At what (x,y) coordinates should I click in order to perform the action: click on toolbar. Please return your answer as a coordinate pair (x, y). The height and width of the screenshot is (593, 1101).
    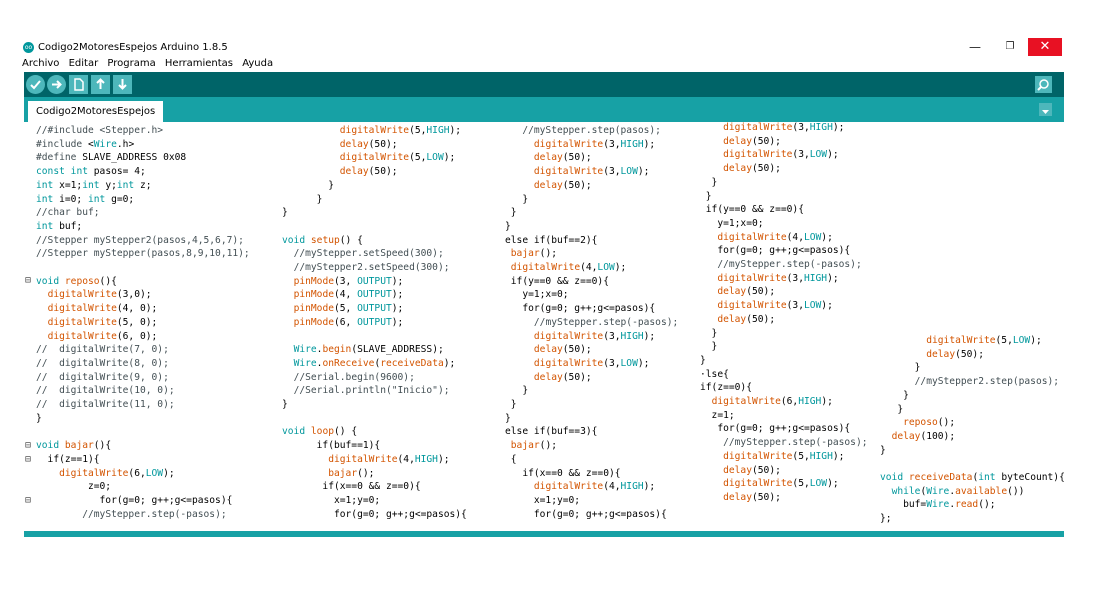
    Looking at the image, I should click on (544, 84).